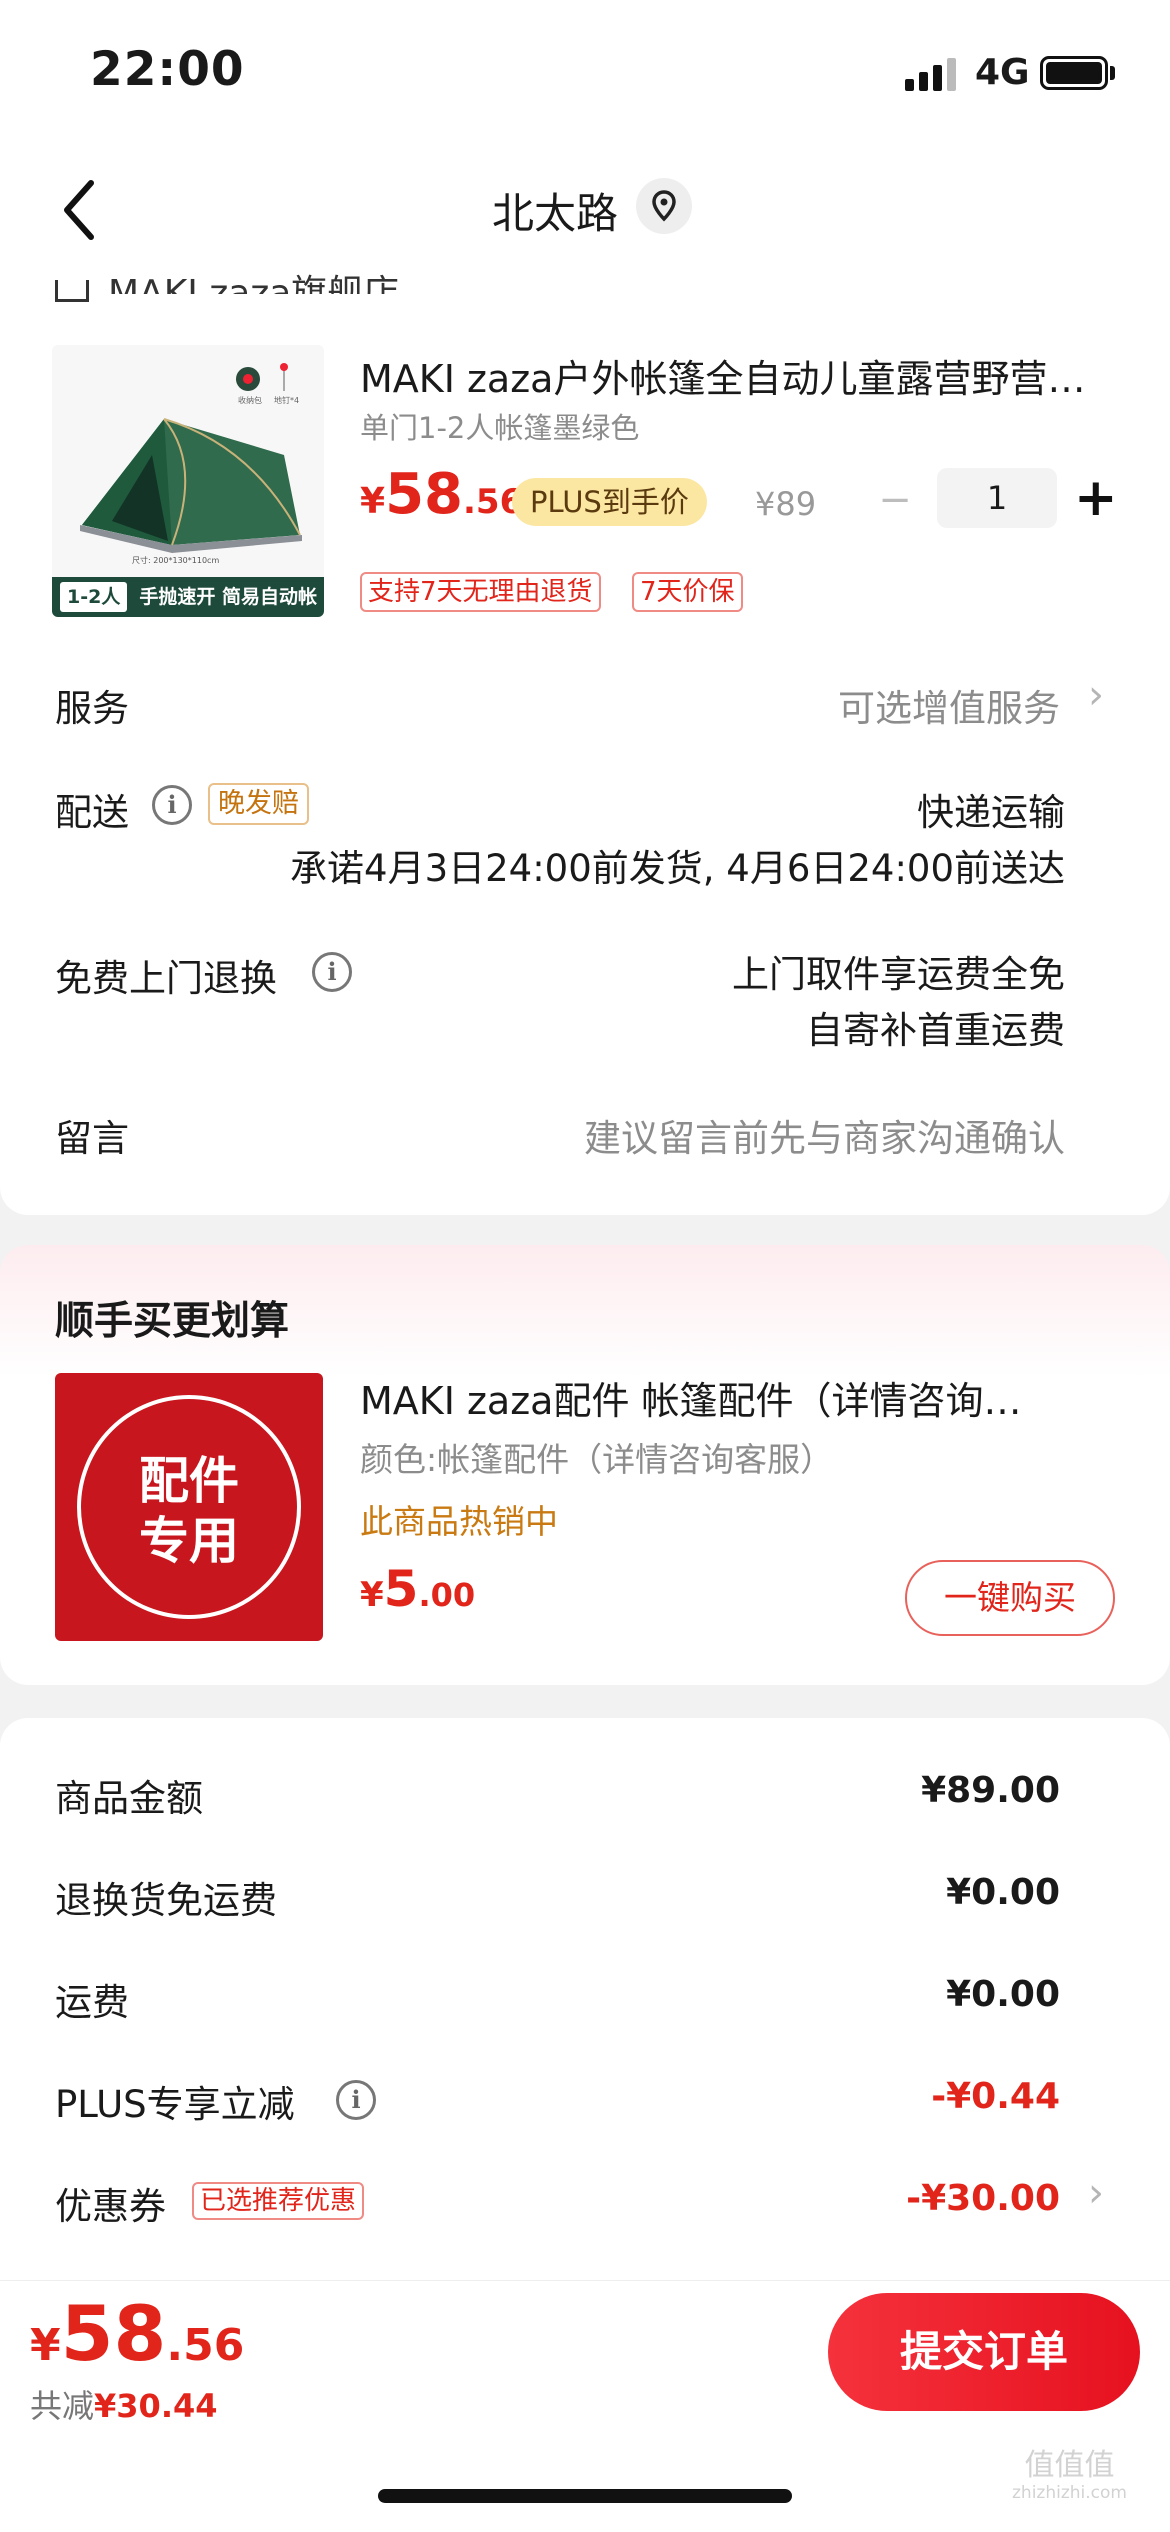  What do you see at coordinates (597, 1459) in the screenshot?
I see `accessory-spec: 颜色:帐篷配件（详情咨询客服）` at bounding box center [597, 1459].